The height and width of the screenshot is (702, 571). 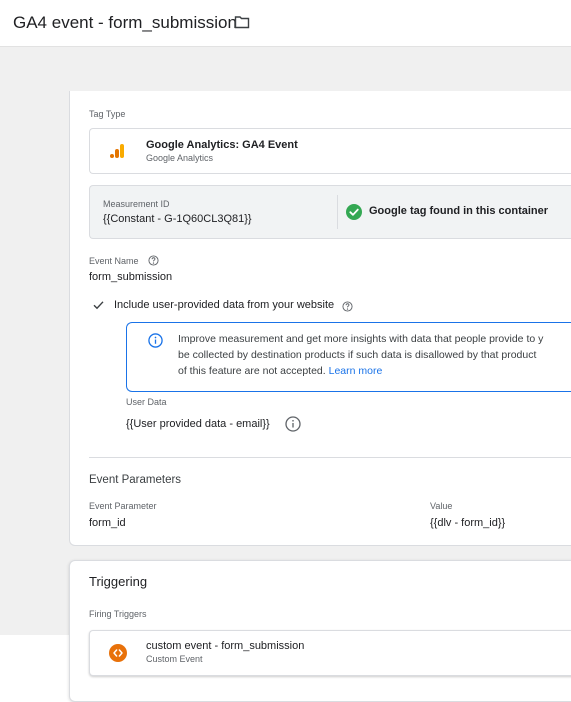 I want to click on event-parameters-title: Event Parameters, so click(x=135, y=480).